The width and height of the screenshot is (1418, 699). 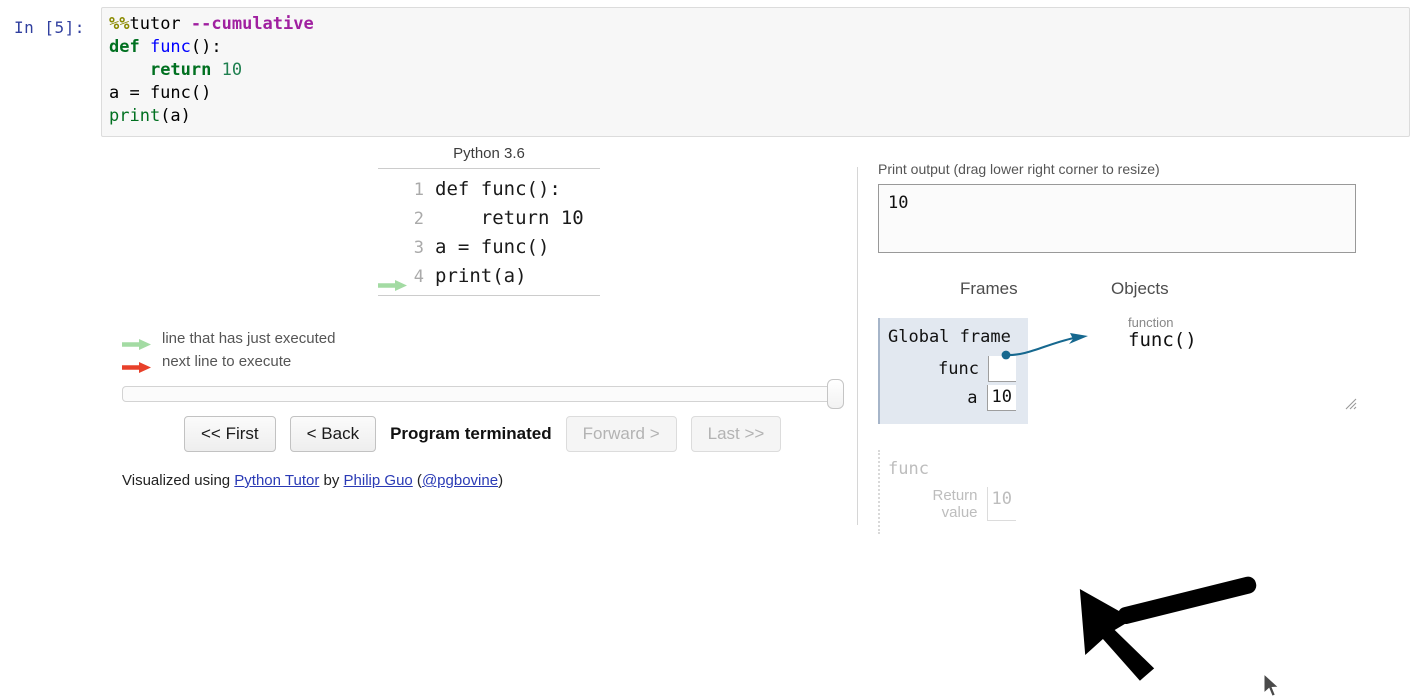 What do you see at coordinates (170, 47) in the screenshot?
I see `code-token: func` at bounding box center [170, 47].